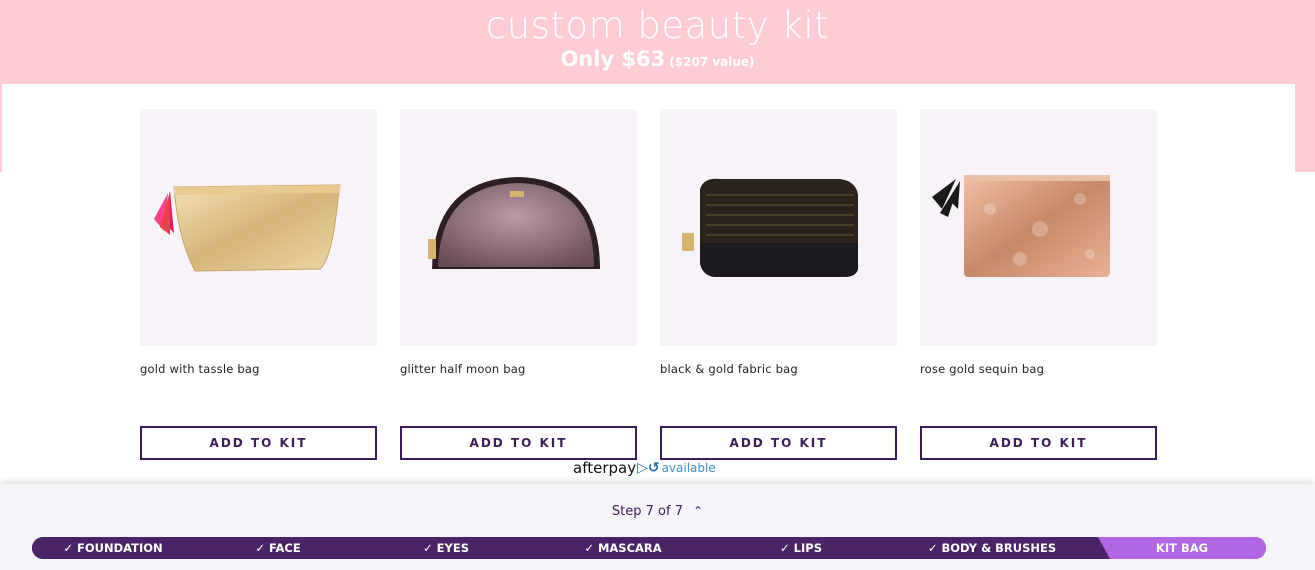  I want to click on stage-label: FOUNDATION, so click(119, 548).